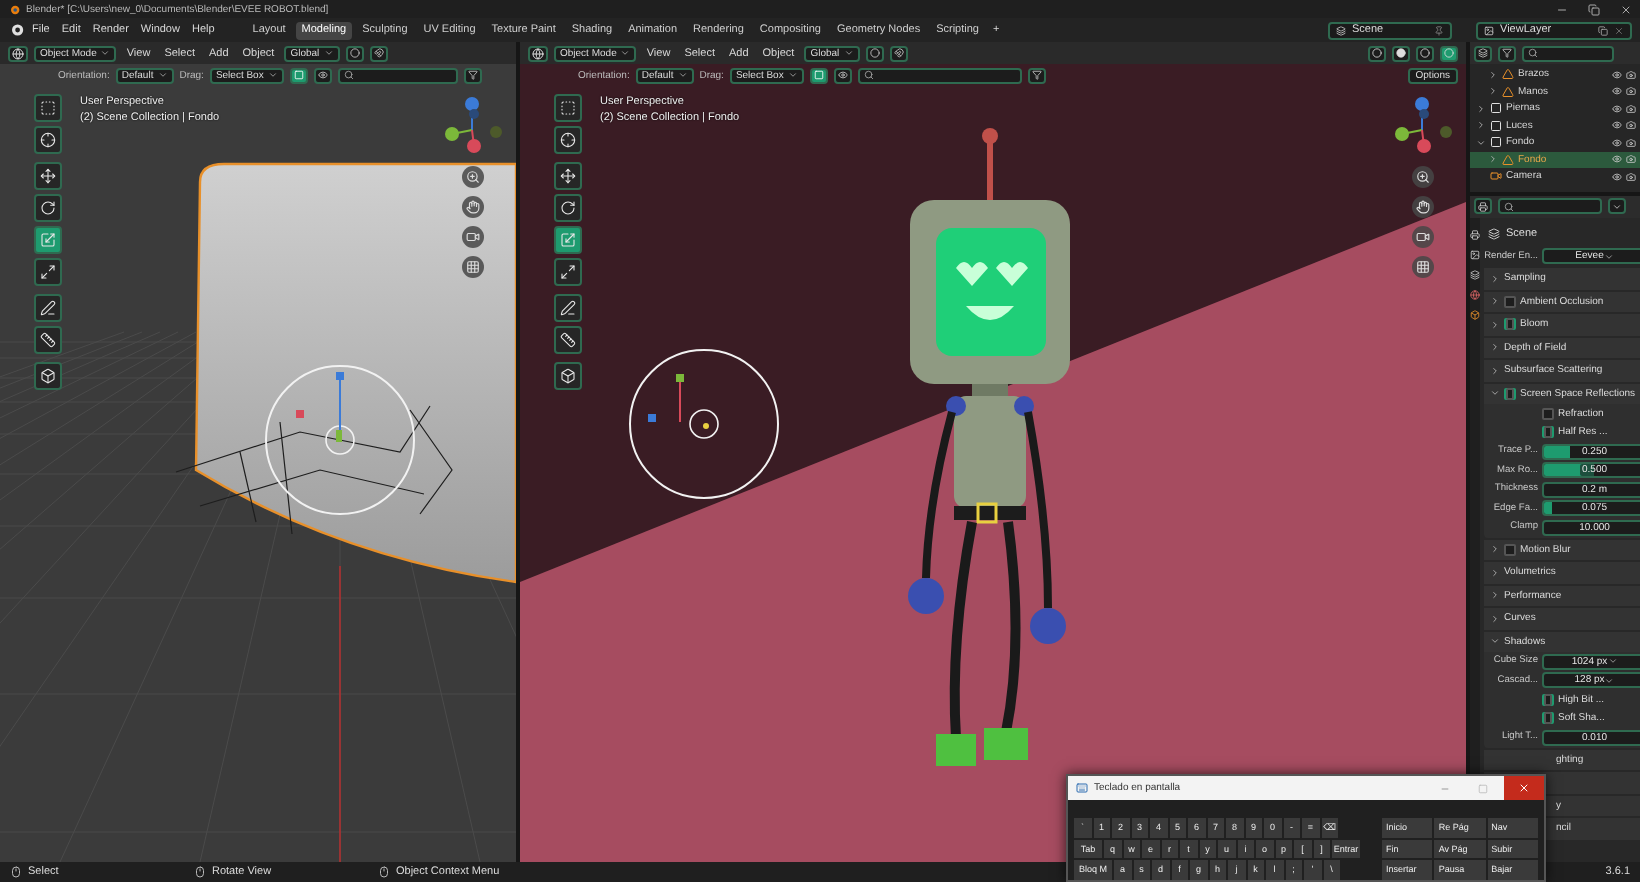  I want to click on scene-icon, so click(1341, 30).